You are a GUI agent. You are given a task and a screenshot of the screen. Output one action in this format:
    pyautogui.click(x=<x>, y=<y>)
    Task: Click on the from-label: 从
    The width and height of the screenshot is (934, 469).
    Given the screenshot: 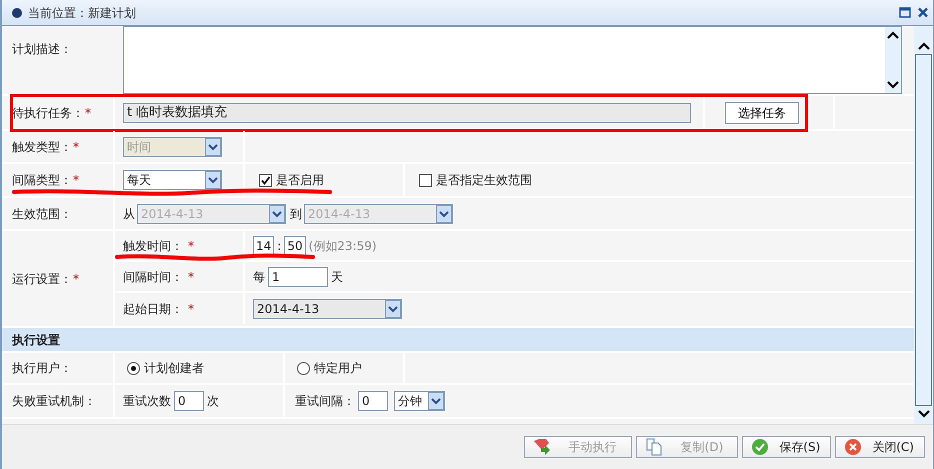 What is the action you would take?
    pyautogui.click(x=129, y=214)
    